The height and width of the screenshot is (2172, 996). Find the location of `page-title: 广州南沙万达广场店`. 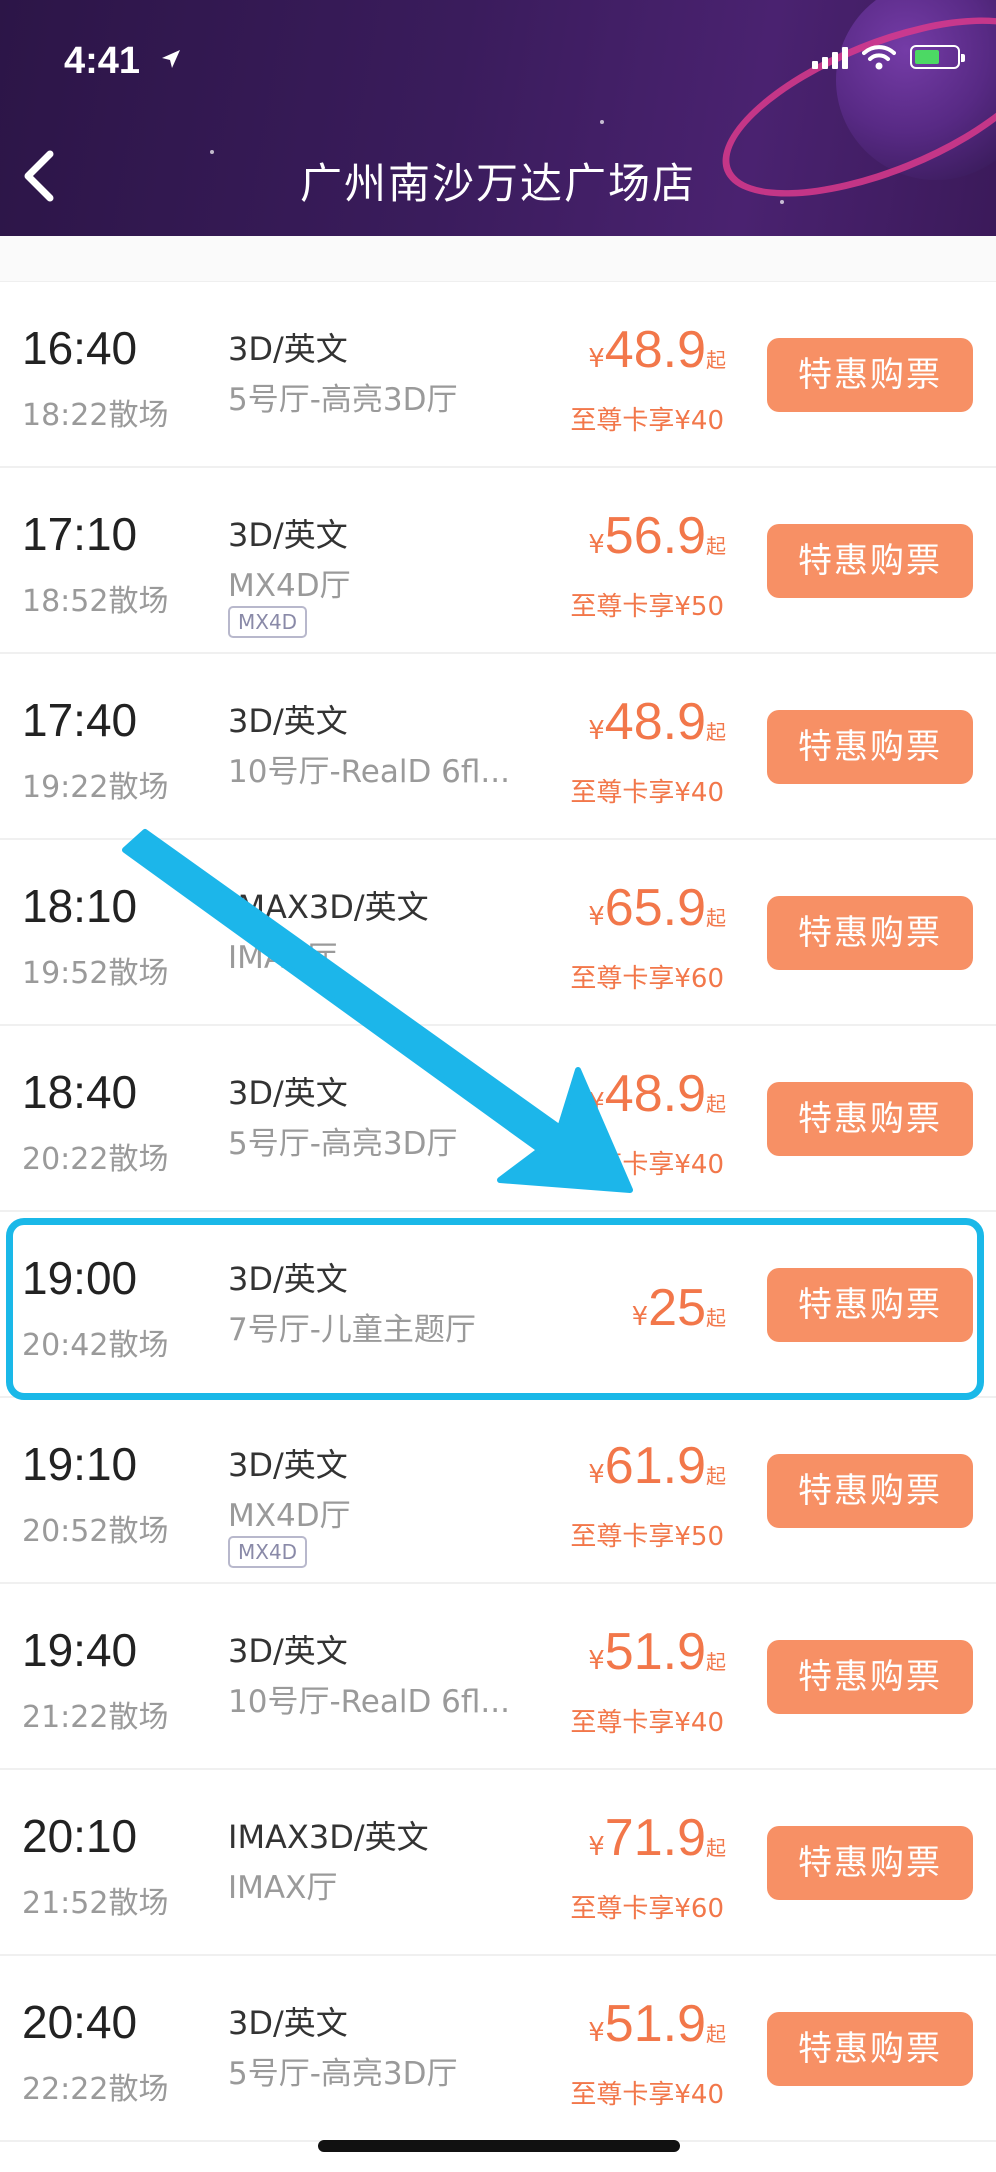

page-title: 广州南沙万达广场店 is located at coordinates (497, 183).